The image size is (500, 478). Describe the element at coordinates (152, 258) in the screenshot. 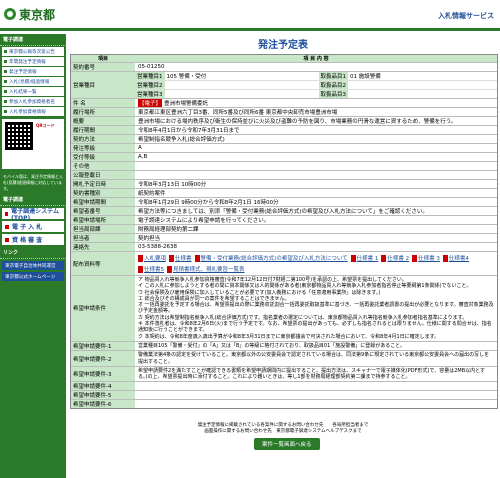

I see `attachment-link: 入札要項` at that location.